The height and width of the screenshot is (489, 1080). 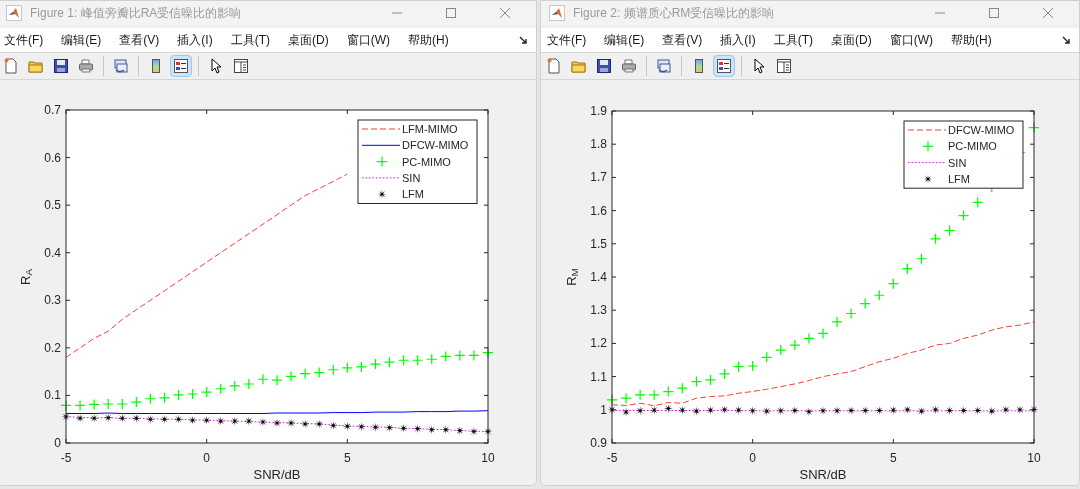 What do you see at coordinates (598, 443) in the screenshot?
I see `tick-label: 0.9` at bounding box center [598, 443].